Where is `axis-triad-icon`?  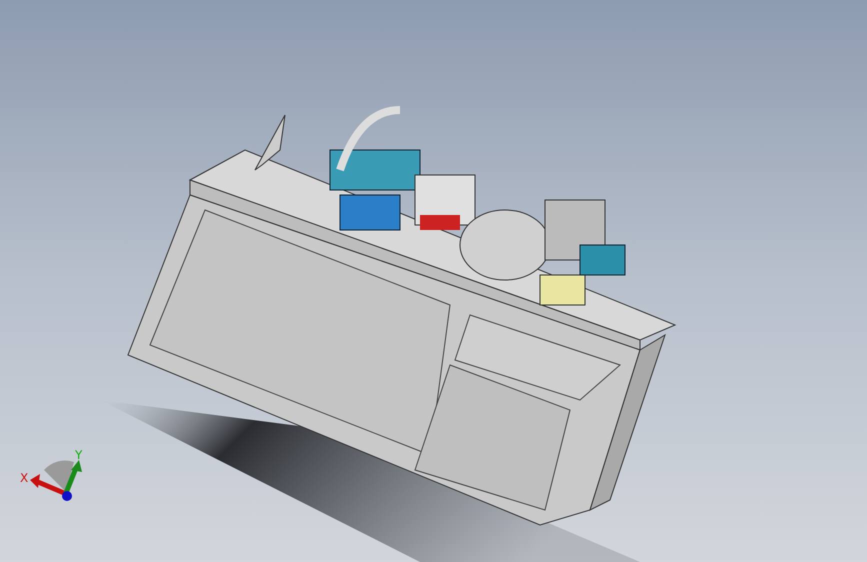
axis-triad-icon is located at coordinates (56, 480).